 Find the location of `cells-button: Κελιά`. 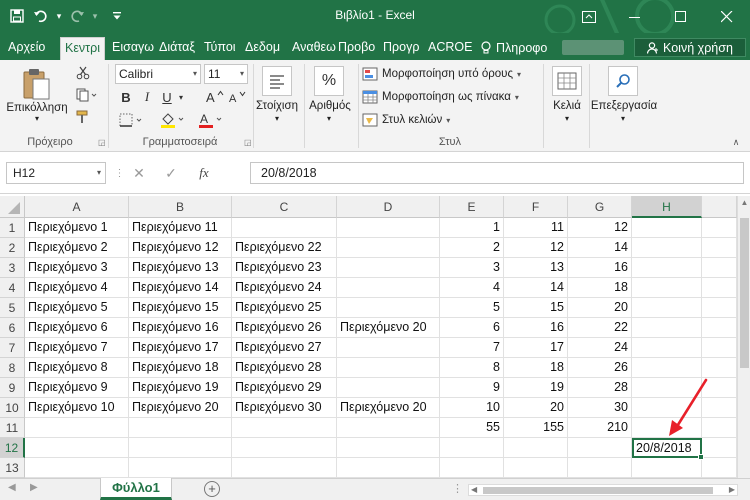

cells-button: Κελιά is located at coordinates (567, 106).